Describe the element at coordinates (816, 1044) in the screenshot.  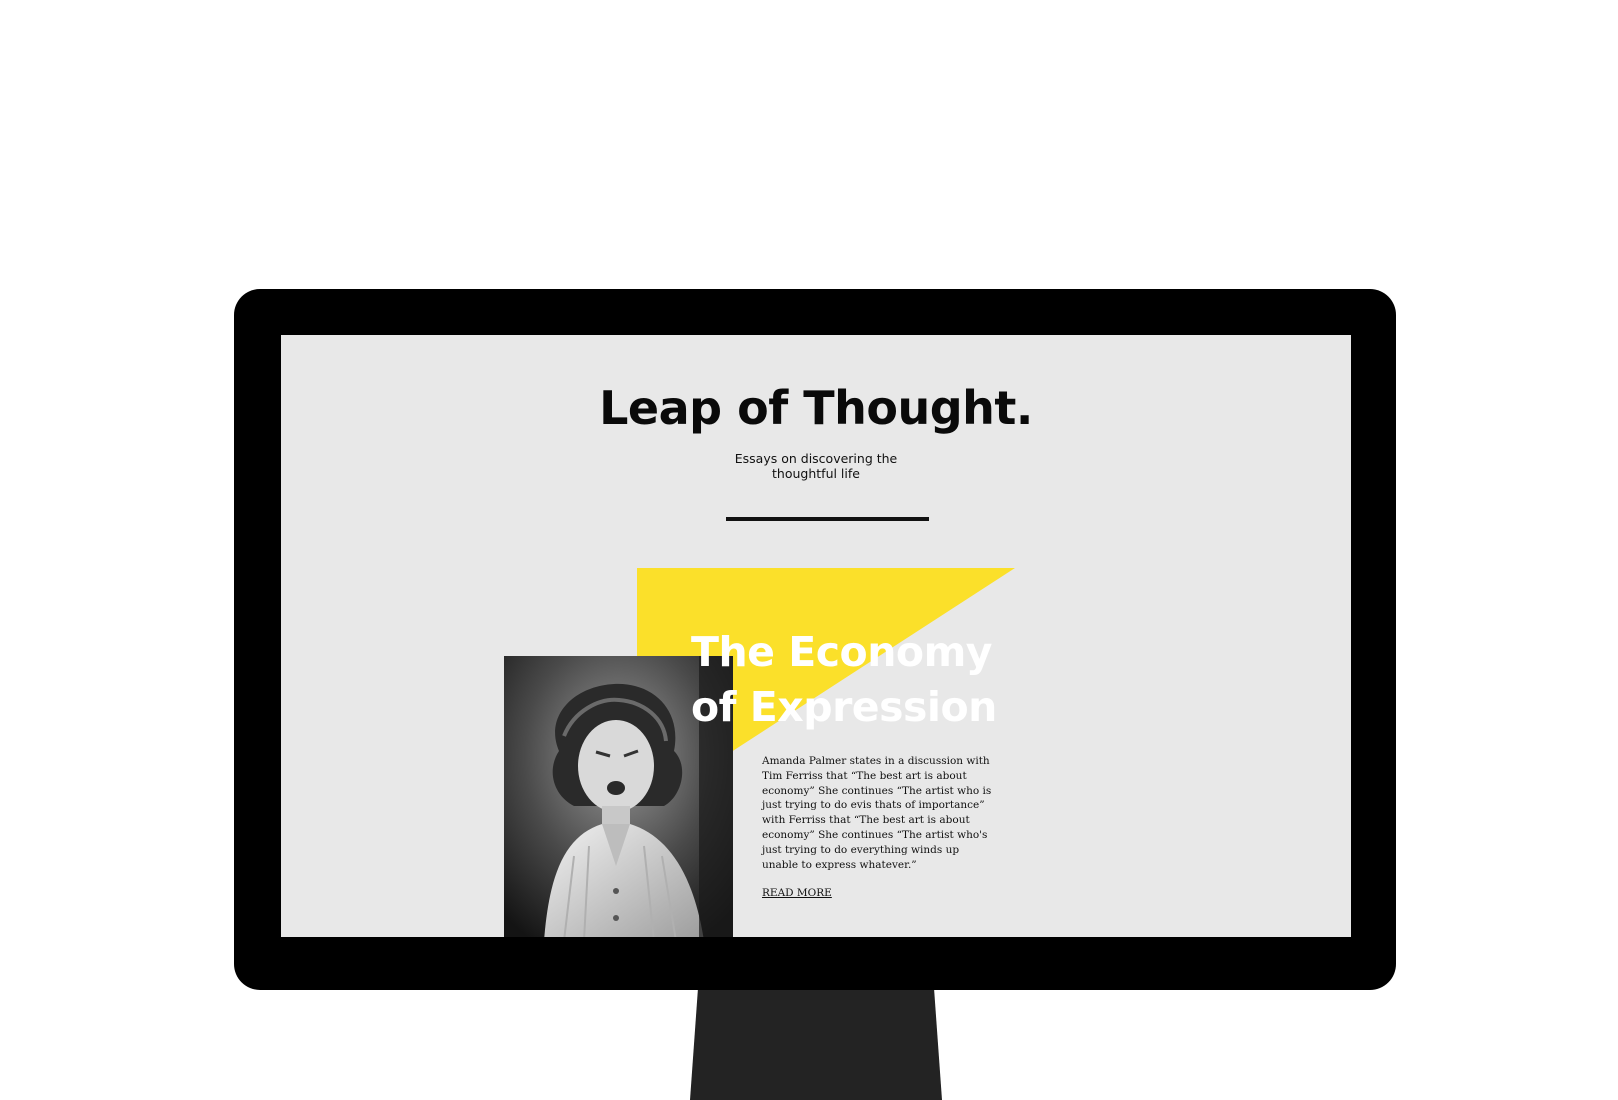
I see `monitor-stand` at that location.